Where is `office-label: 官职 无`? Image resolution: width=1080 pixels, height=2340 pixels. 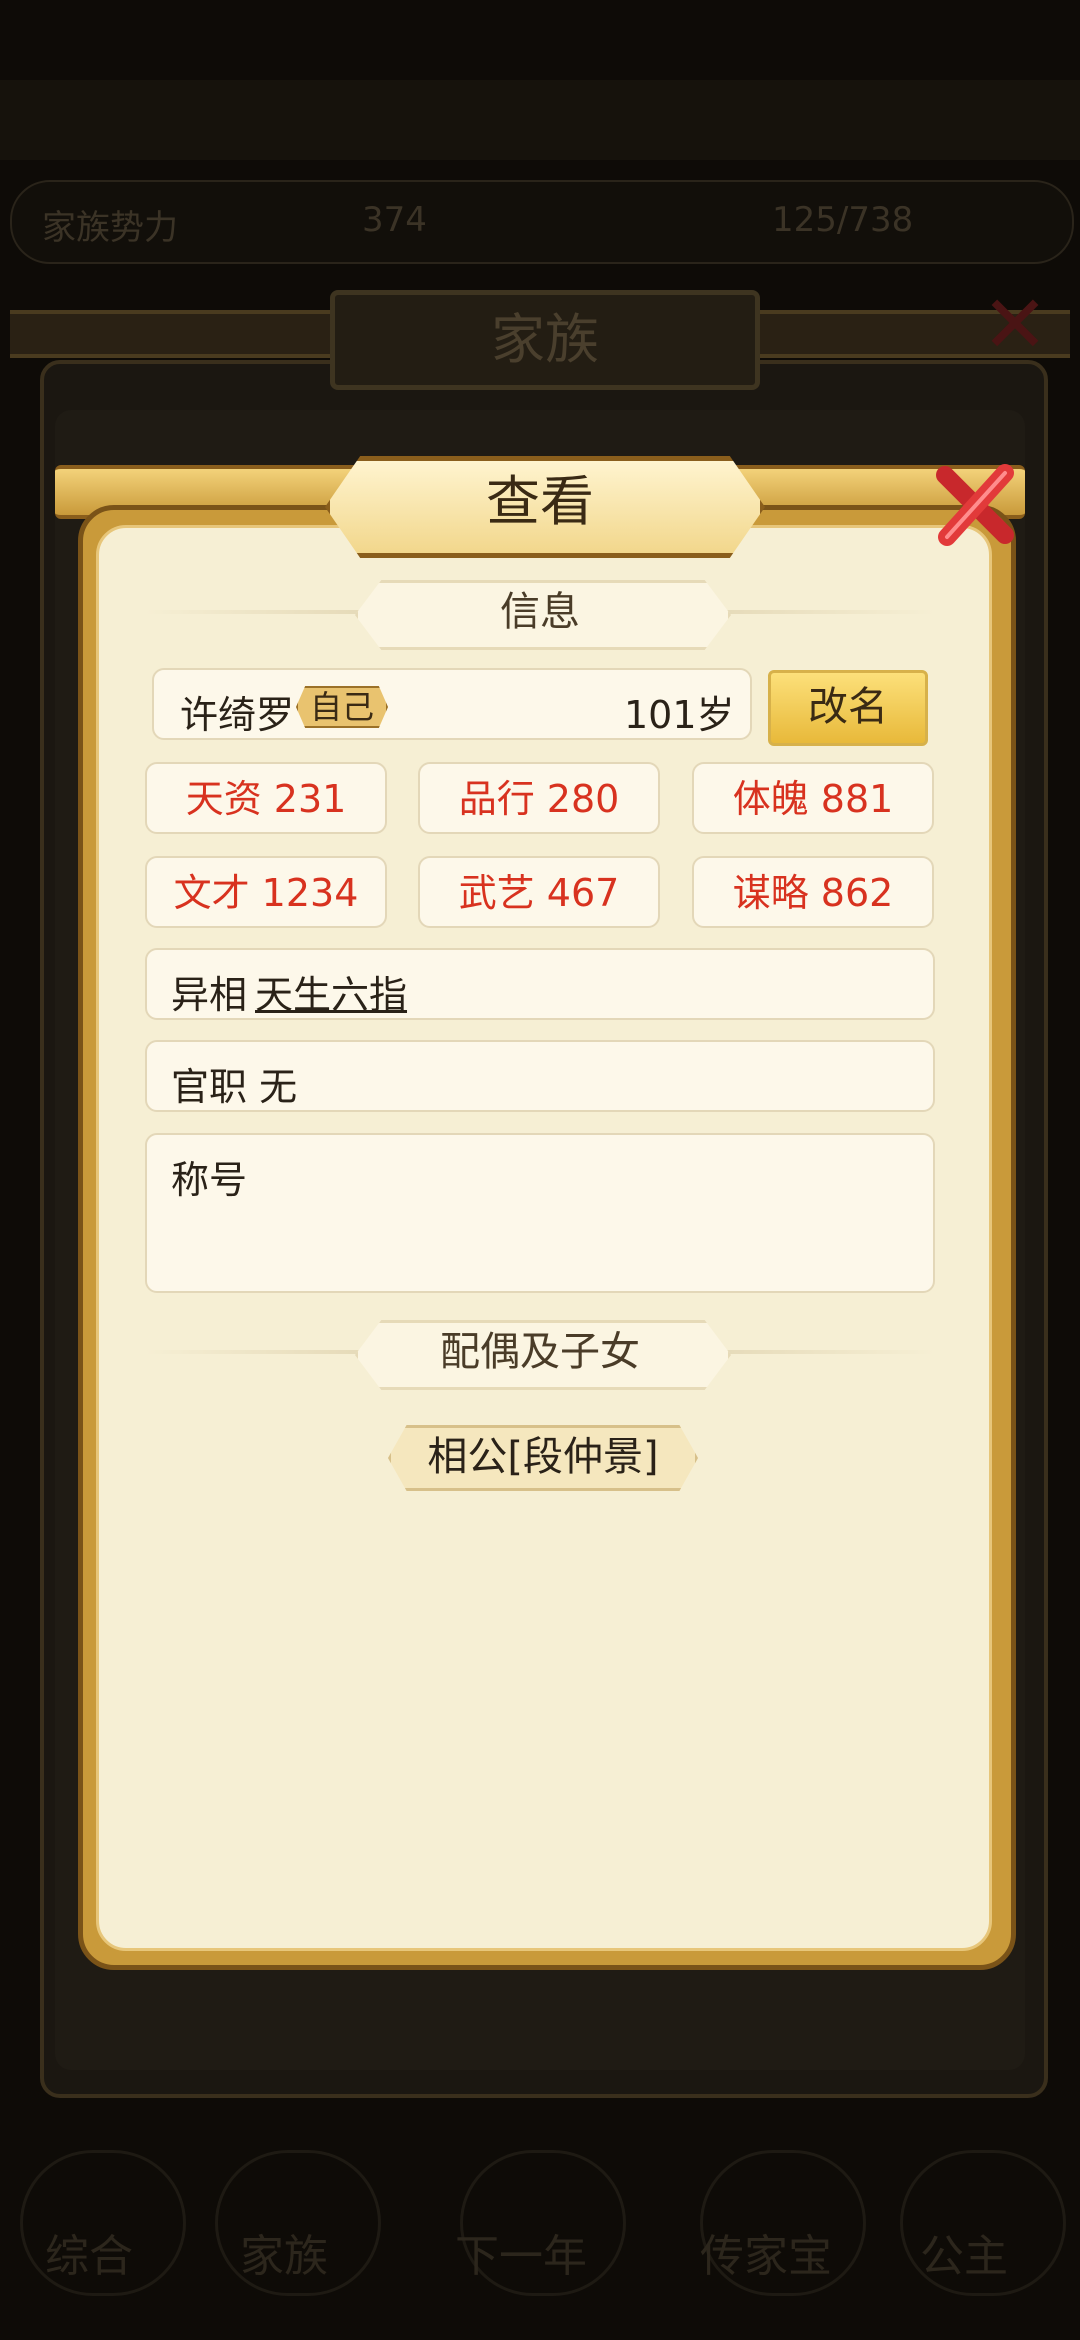 office-label: 官职 无 is located at coordinates (234, 1087).